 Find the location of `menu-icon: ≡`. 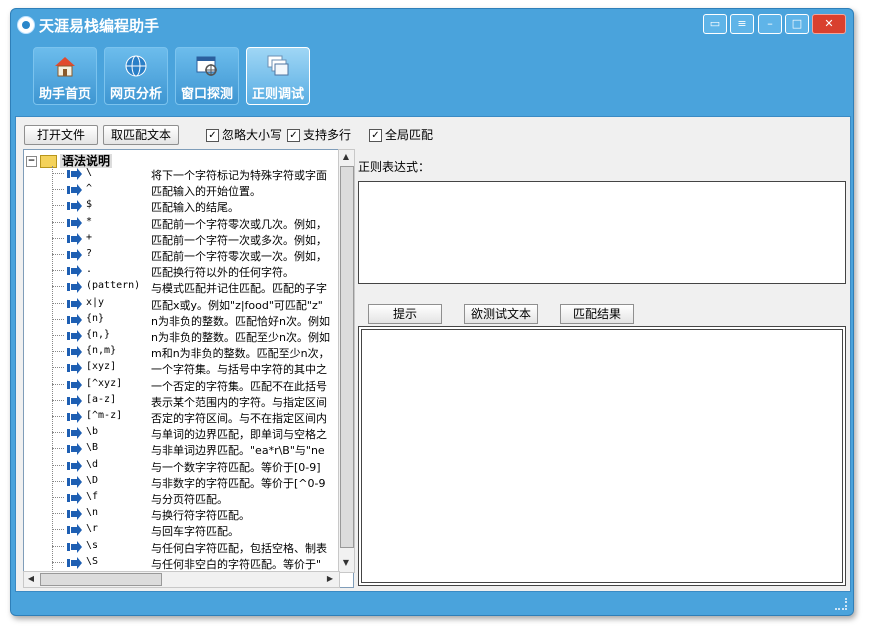

menu-icon: ≡ is located at coordinates (742, 24).